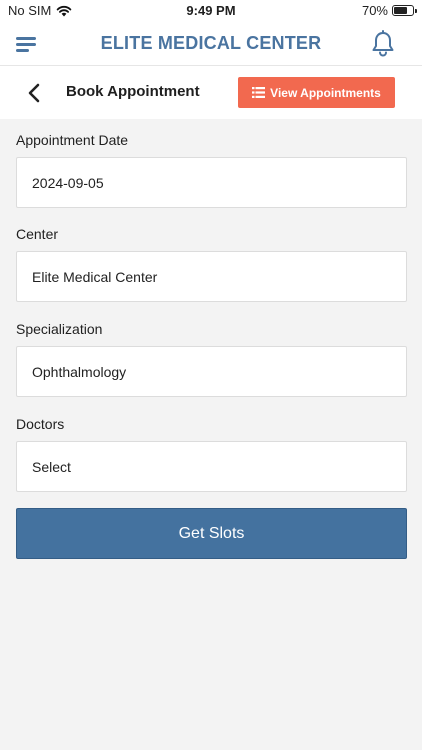 This screenshot has width=422, height=750. What do you see at coordinates (95, 276) in the screenshot?
I see `center-value: Elite Medical Center` at bounding box center [95, 276].